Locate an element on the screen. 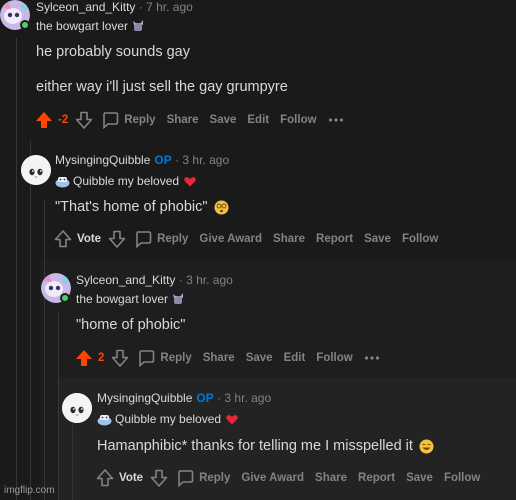 The image size is (516, 500). save-button: Save is located at coordinates (419, 478).